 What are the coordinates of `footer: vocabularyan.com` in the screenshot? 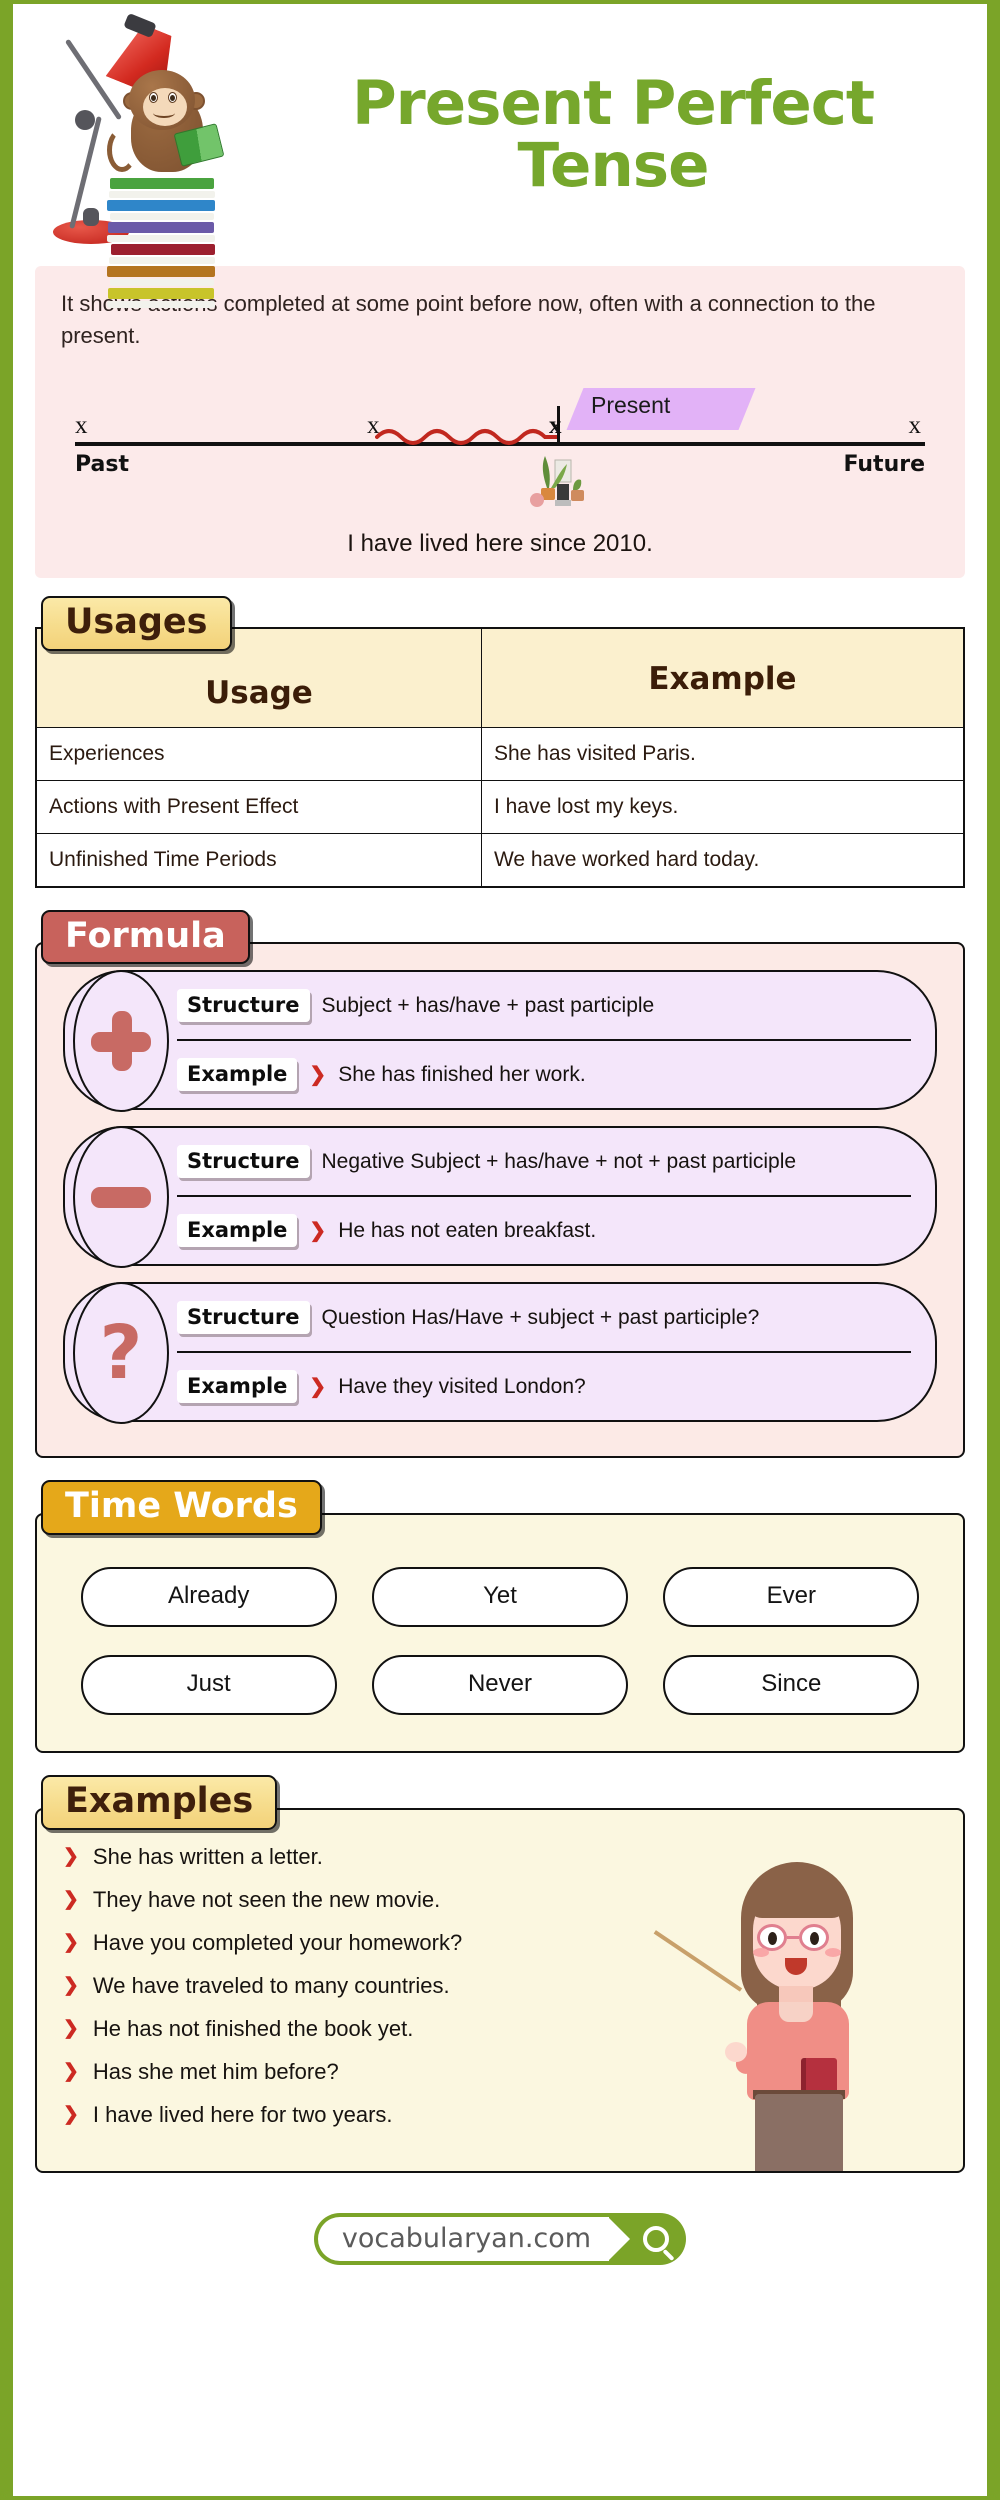 It's located at (500, 2233).